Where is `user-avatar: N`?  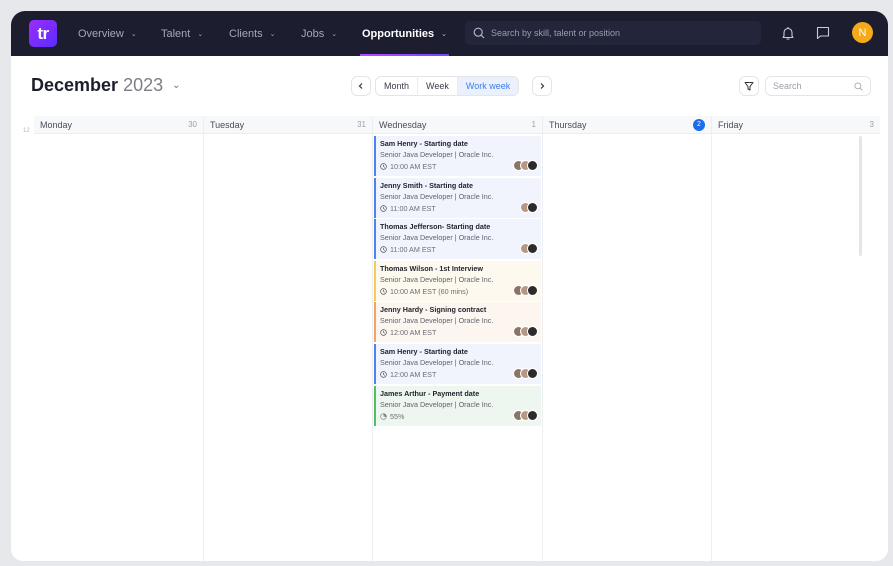
user-avatar: N is located at coordinates (862, 32).